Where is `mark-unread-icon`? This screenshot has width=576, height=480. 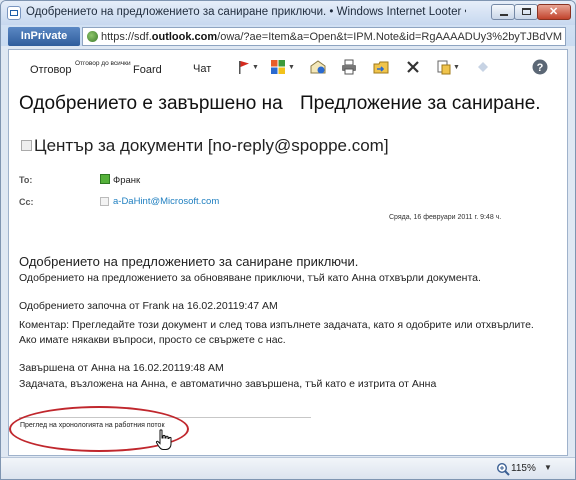 mark-unread-icon is located at coordinates (318, 67).